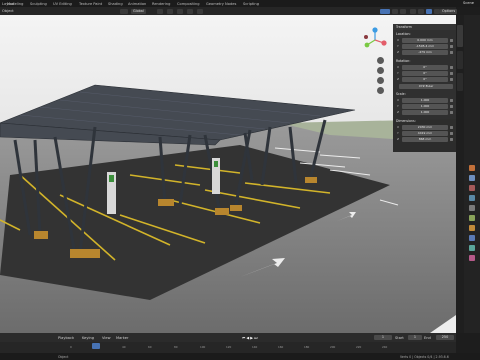 This screenshot has height=360, width=480. I want to click on start-frame-field: 1, so click(415, 337).